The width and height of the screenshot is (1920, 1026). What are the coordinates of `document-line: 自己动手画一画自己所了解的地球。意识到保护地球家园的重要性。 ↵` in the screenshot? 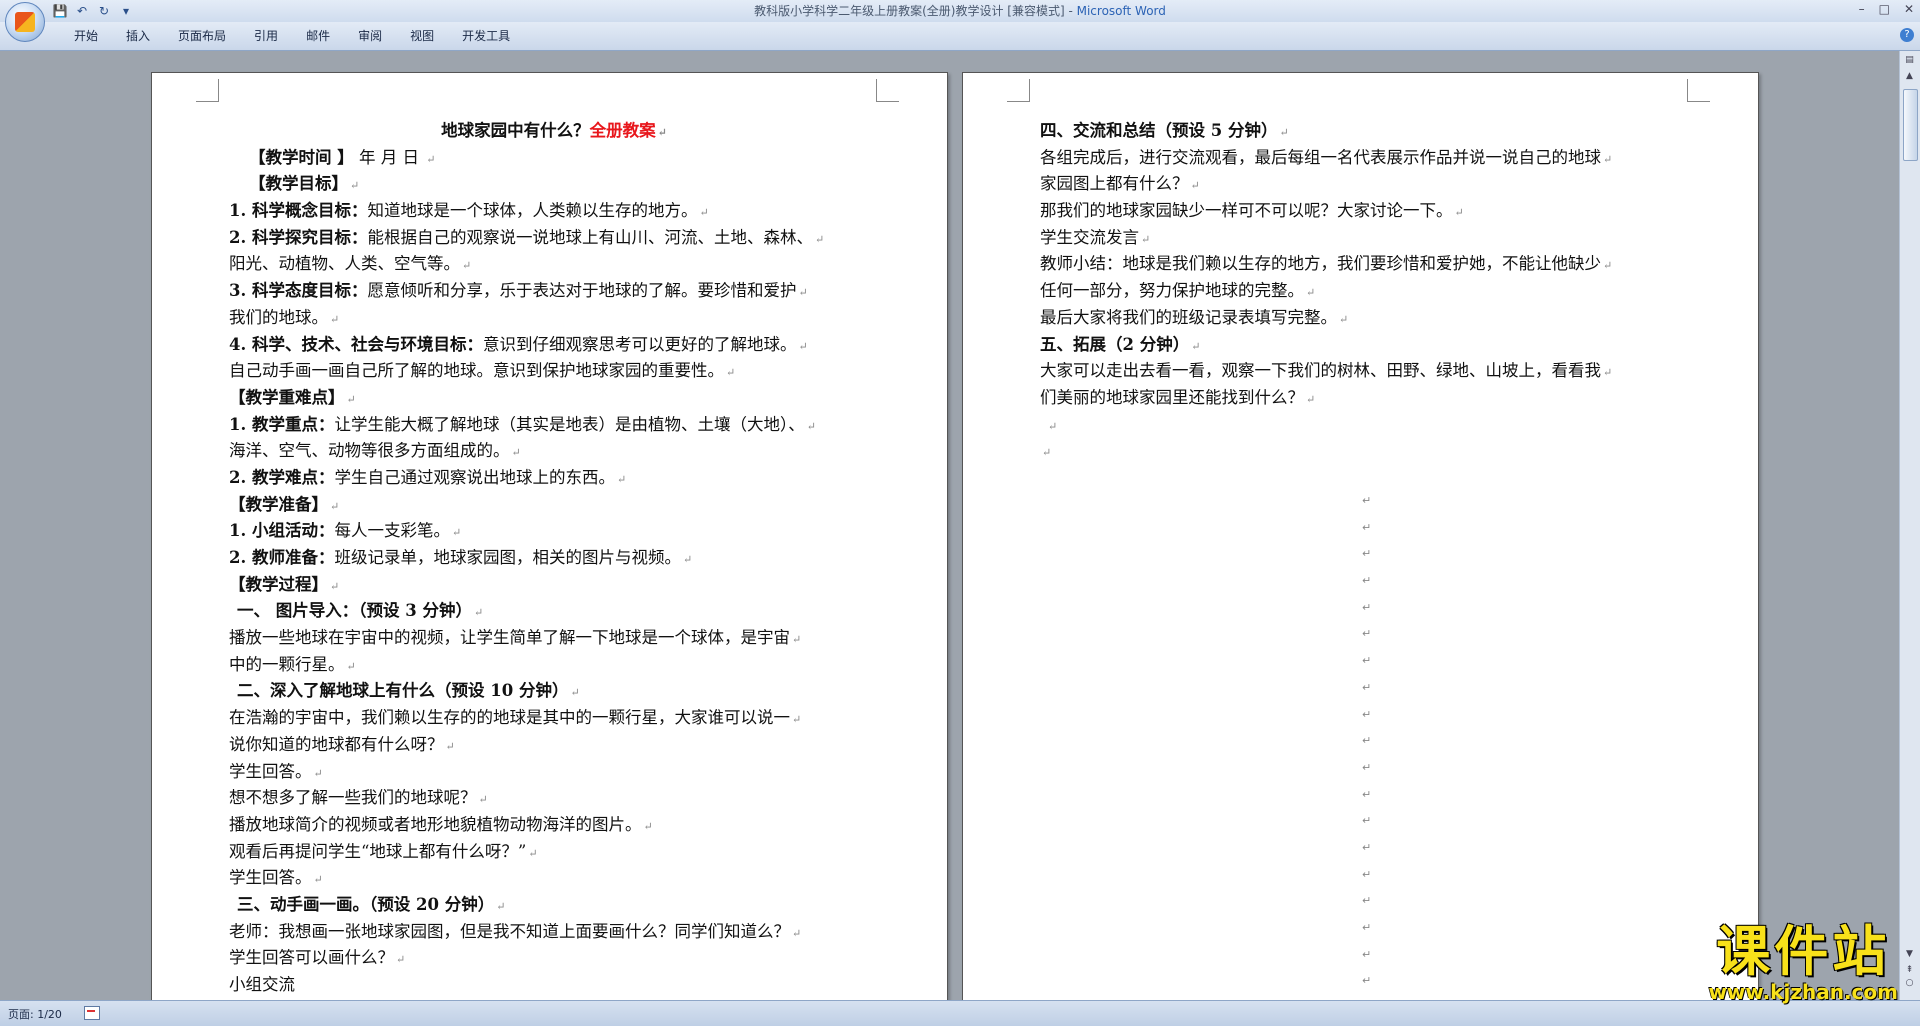 It's located at (554, 371).